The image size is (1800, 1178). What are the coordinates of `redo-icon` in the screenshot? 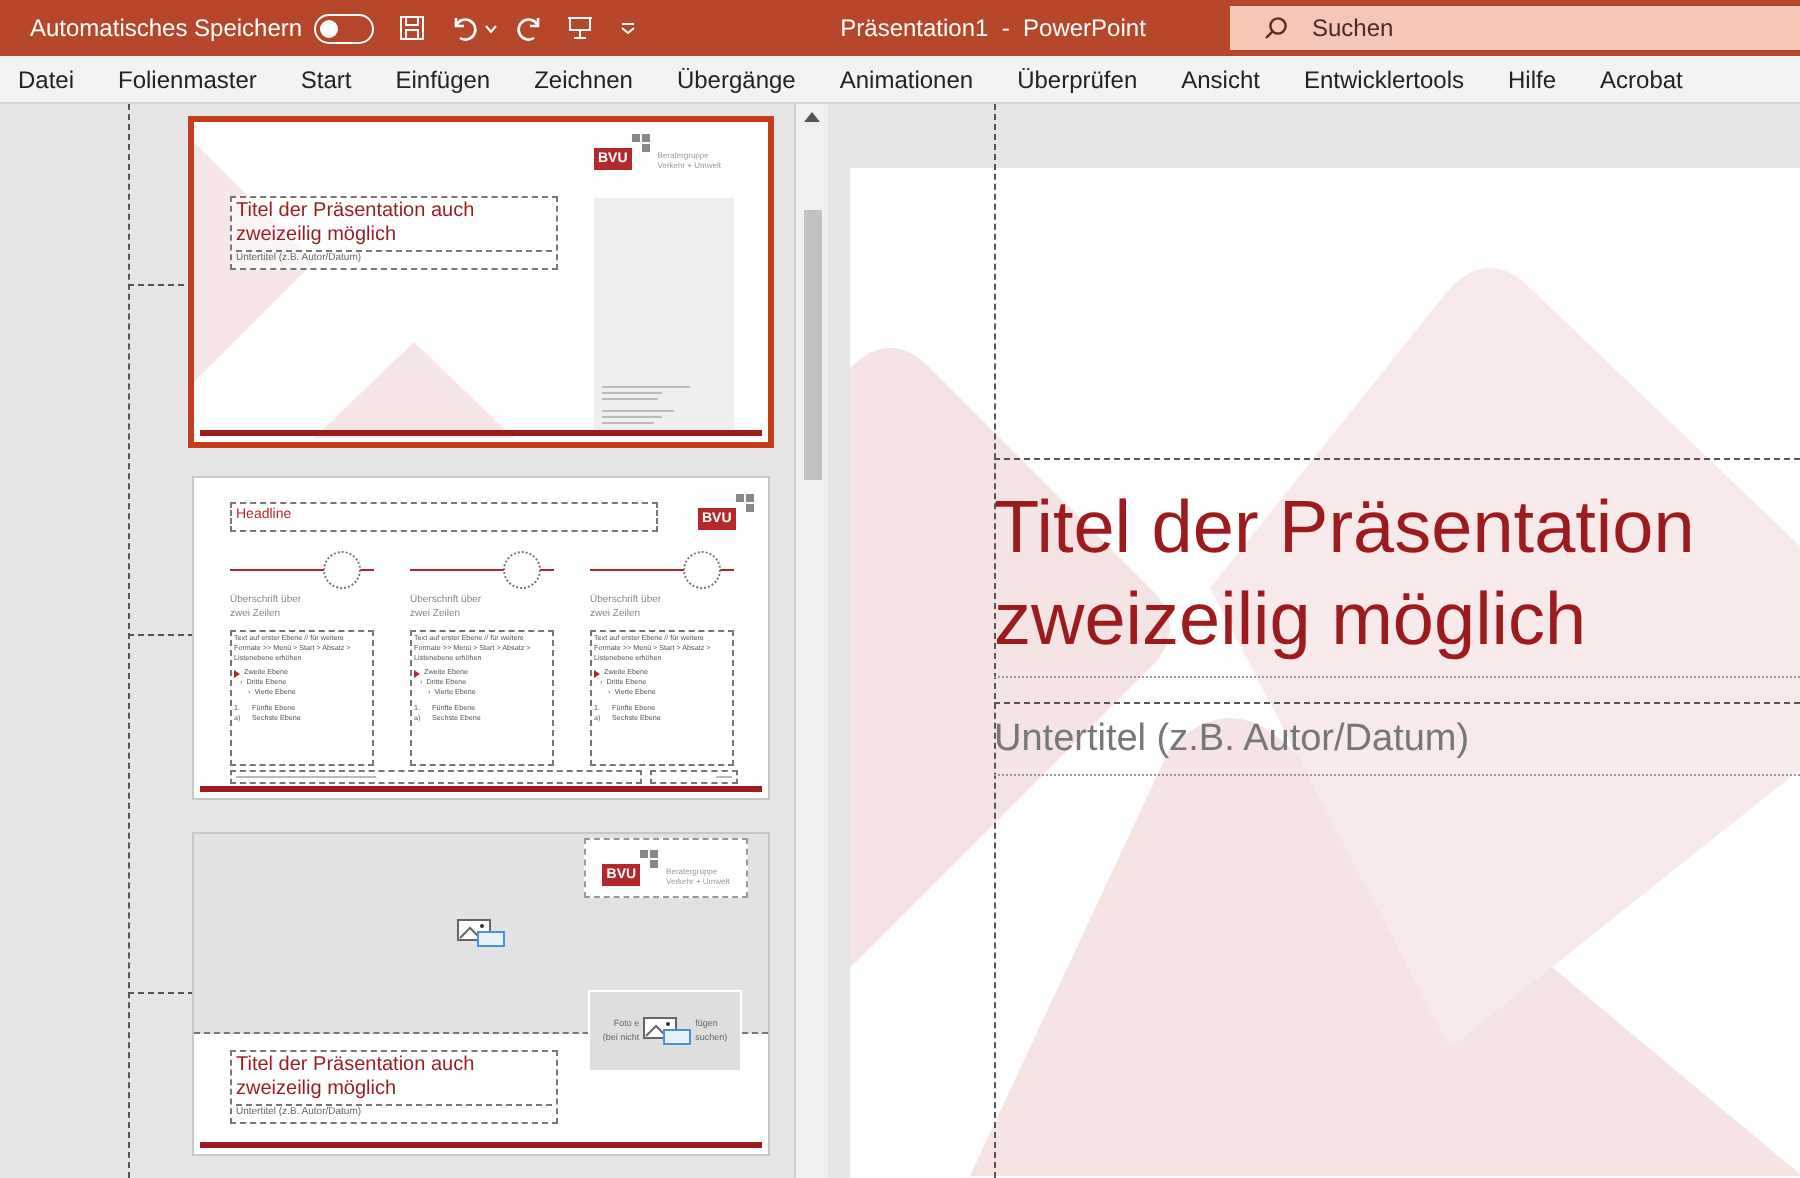 It's located at (530, 28).